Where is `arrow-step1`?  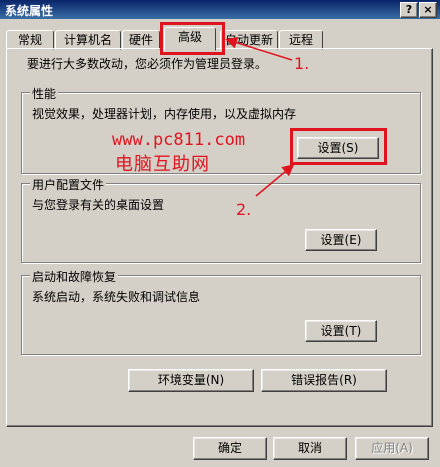
arrow-step1 is located at coordinates (259, 48).